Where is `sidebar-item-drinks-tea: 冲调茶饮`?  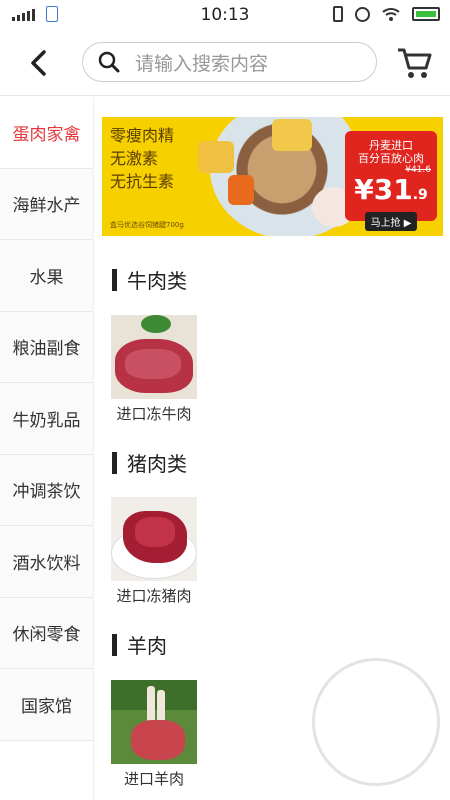
sidebar-item-drinks-tea: 冲调茶饮 is located at coordinates (46, 490).